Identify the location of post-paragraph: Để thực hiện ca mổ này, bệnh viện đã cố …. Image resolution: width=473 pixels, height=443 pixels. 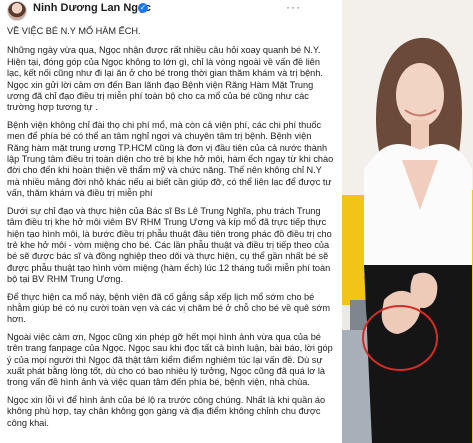
(168, 308).